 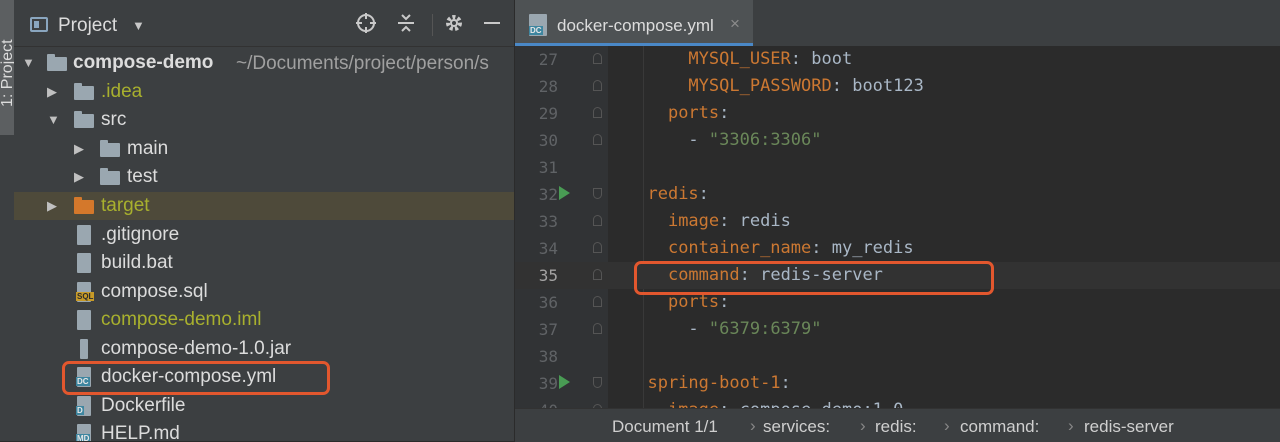 What do you see at coordinates (897, 113) in the screenshot?
I see `code-line: 29 ports:` at bounding box center [897, 113].